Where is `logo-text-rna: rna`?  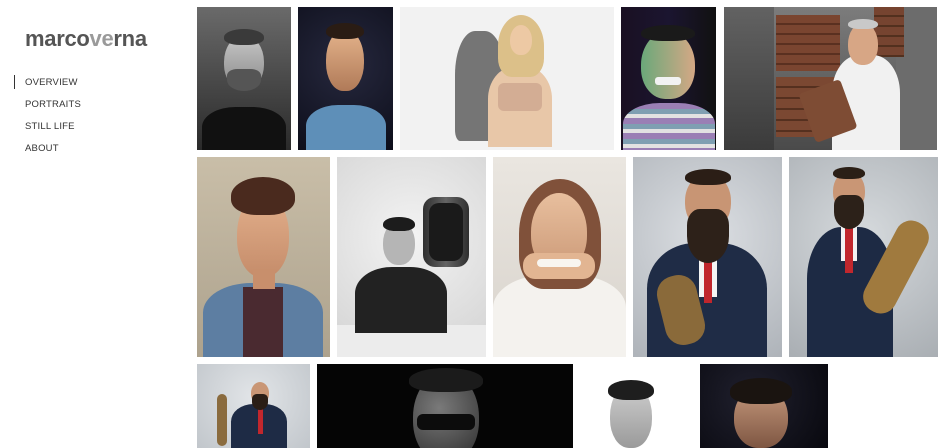 logo-text-rna: rna is located at coordinates (130, 38).